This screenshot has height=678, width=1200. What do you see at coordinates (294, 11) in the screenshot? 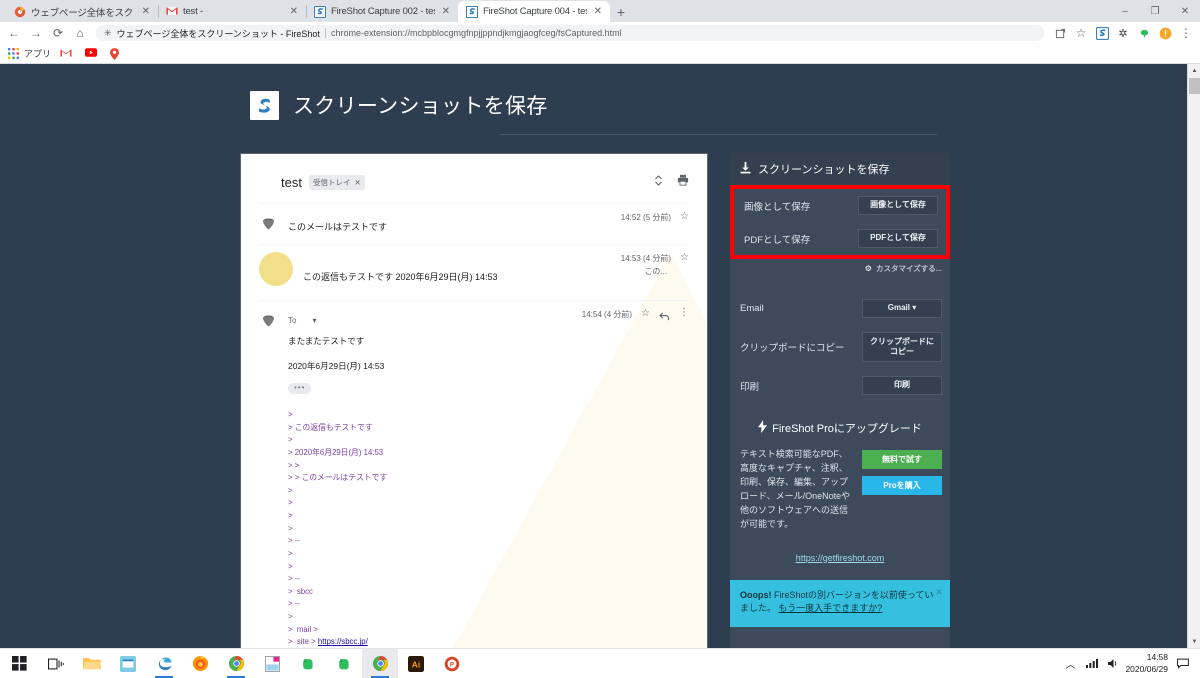
I see `browser-tab-2-close: ✕` at bounding box center [294, 11].